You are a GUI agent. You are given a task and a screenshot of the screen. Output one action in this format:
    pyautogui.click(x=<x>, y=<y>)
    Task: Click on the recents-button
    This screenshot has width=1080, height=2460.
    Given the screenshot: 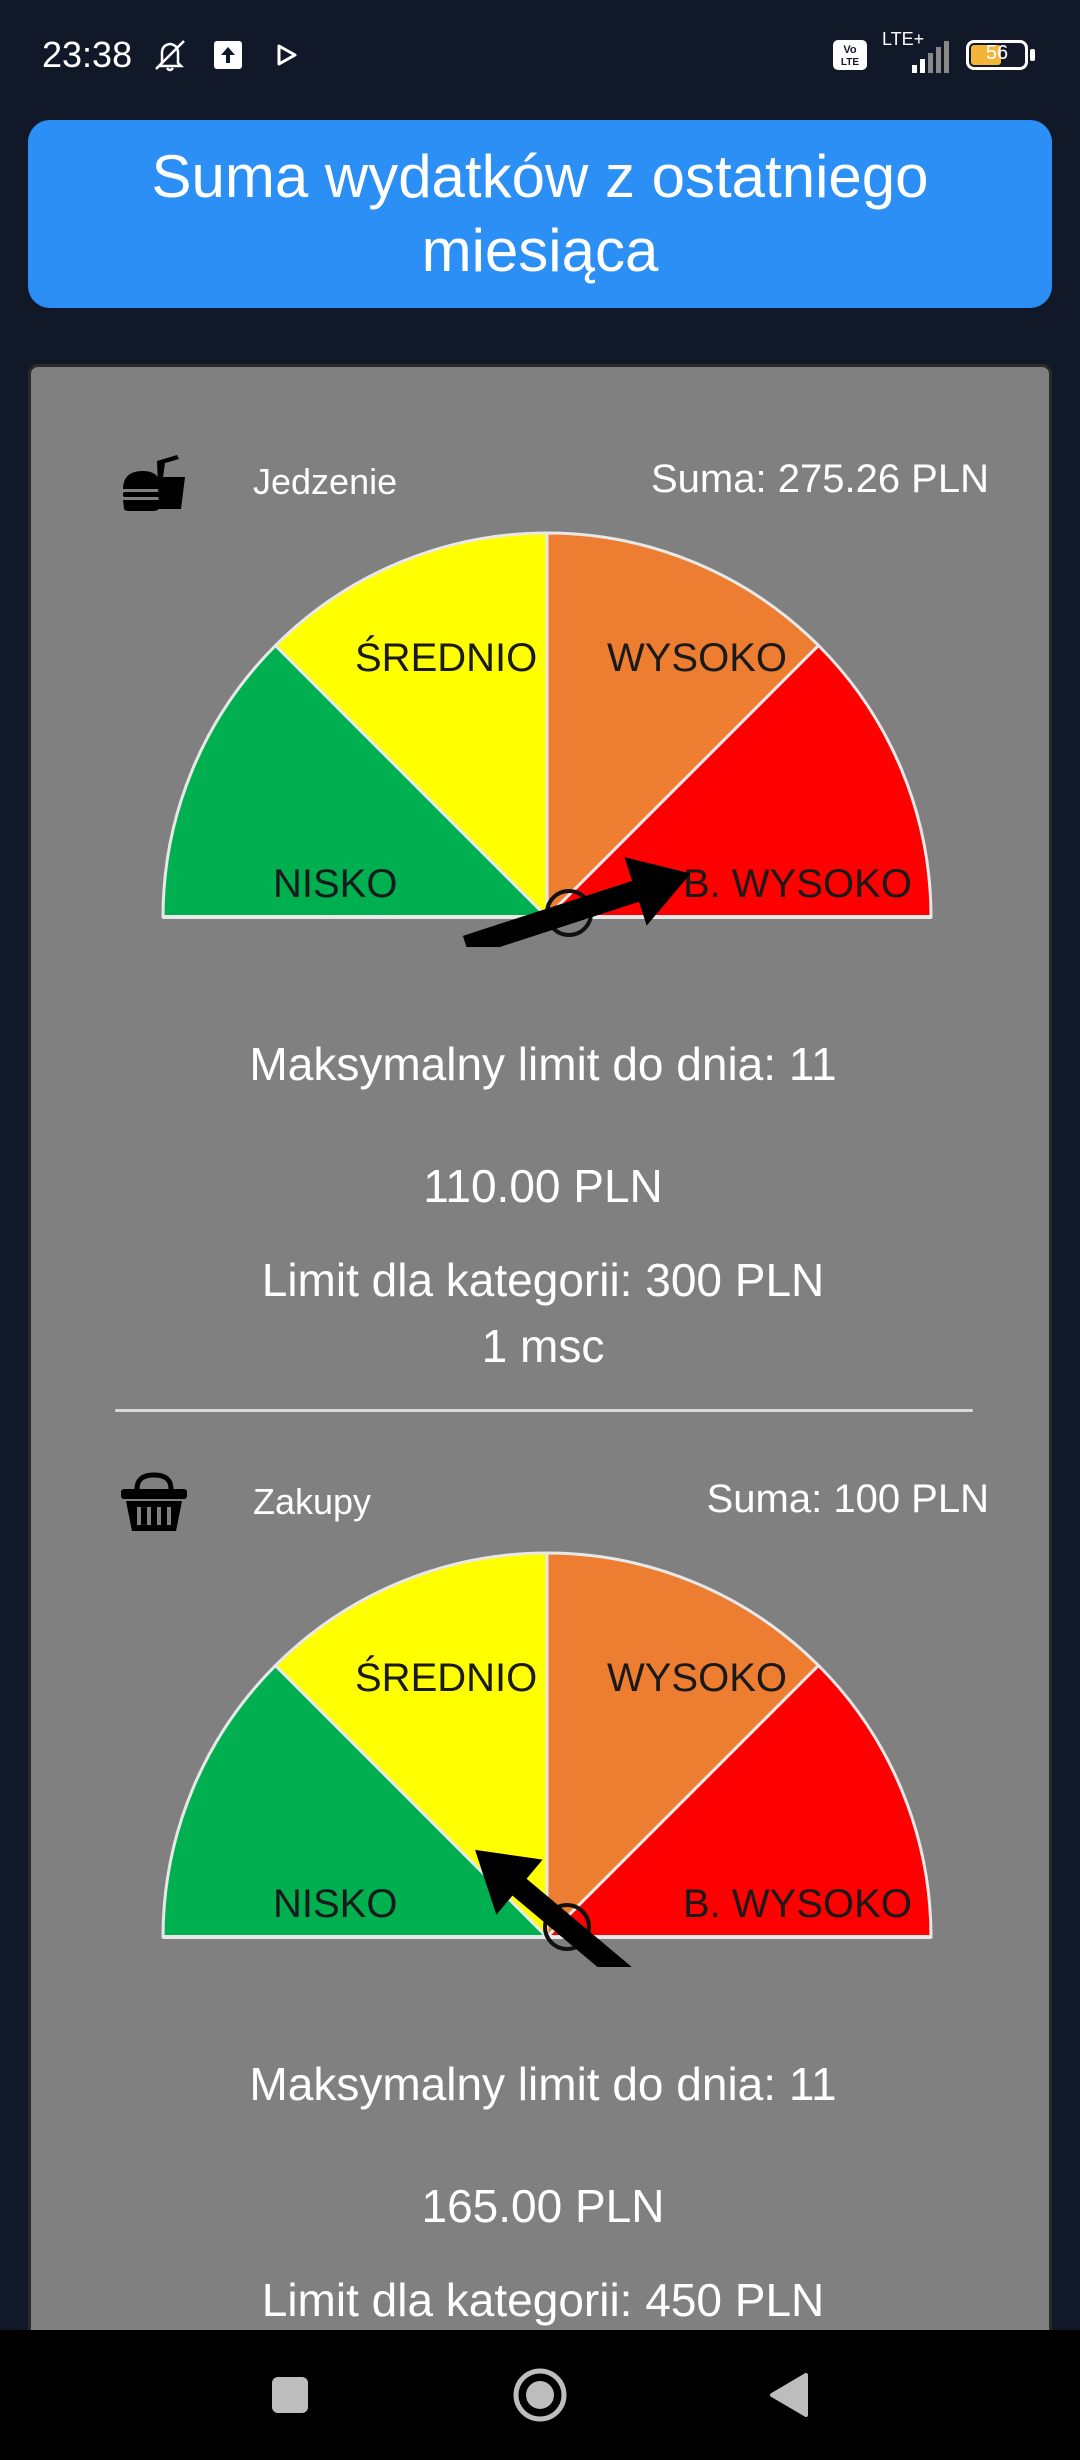 What is the action you would take?
    pyautogui.click(x=290, y=2395)
    